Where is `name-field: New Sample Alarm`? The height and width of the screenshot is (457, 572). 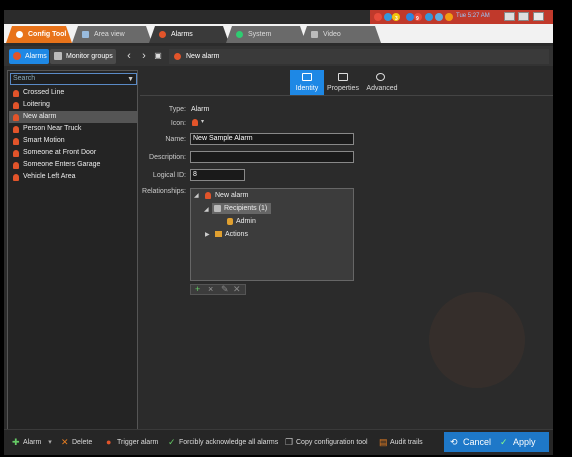 name-field: New Sample Alarm is located at coordinates (272, 139).